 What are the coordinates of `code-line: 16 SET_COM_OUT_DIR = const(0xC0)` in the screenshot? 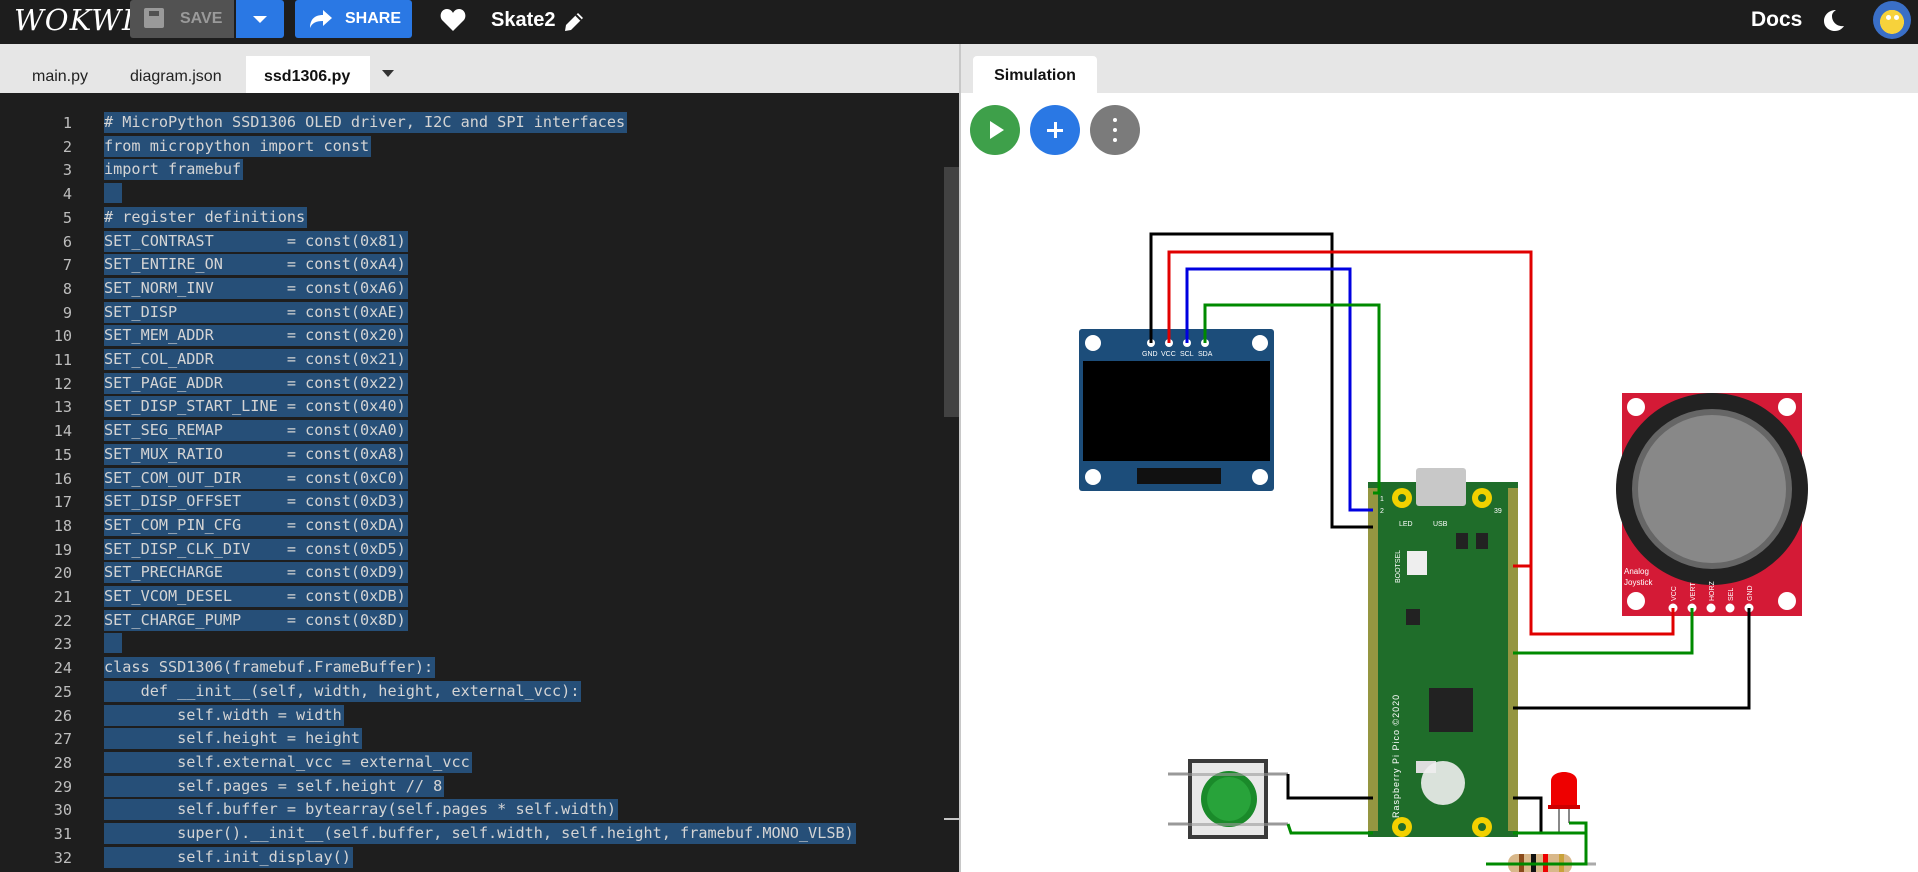 It's located at (471, 478).